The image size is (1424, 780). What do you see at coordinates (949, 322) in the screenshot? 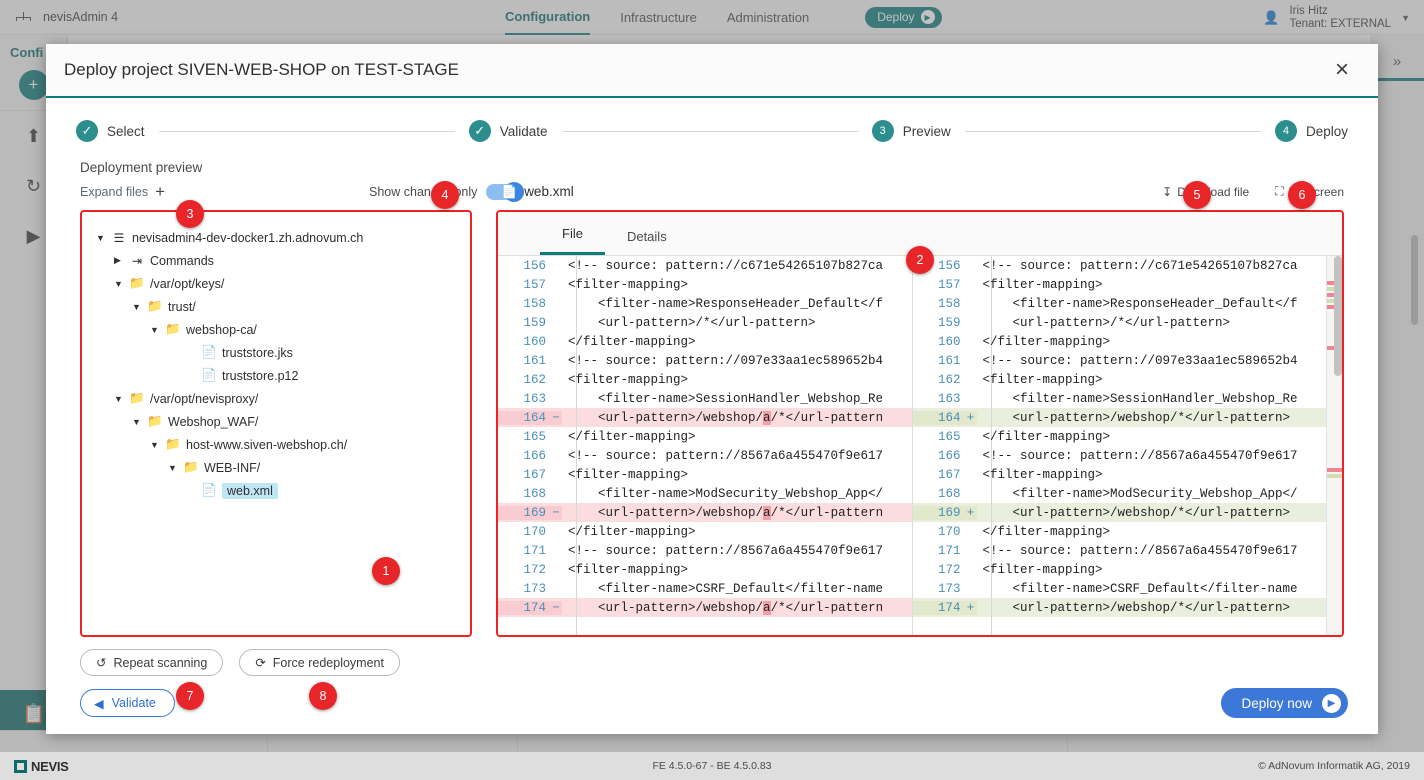
I see `line-number: 159` at bounding box center [949, 322].